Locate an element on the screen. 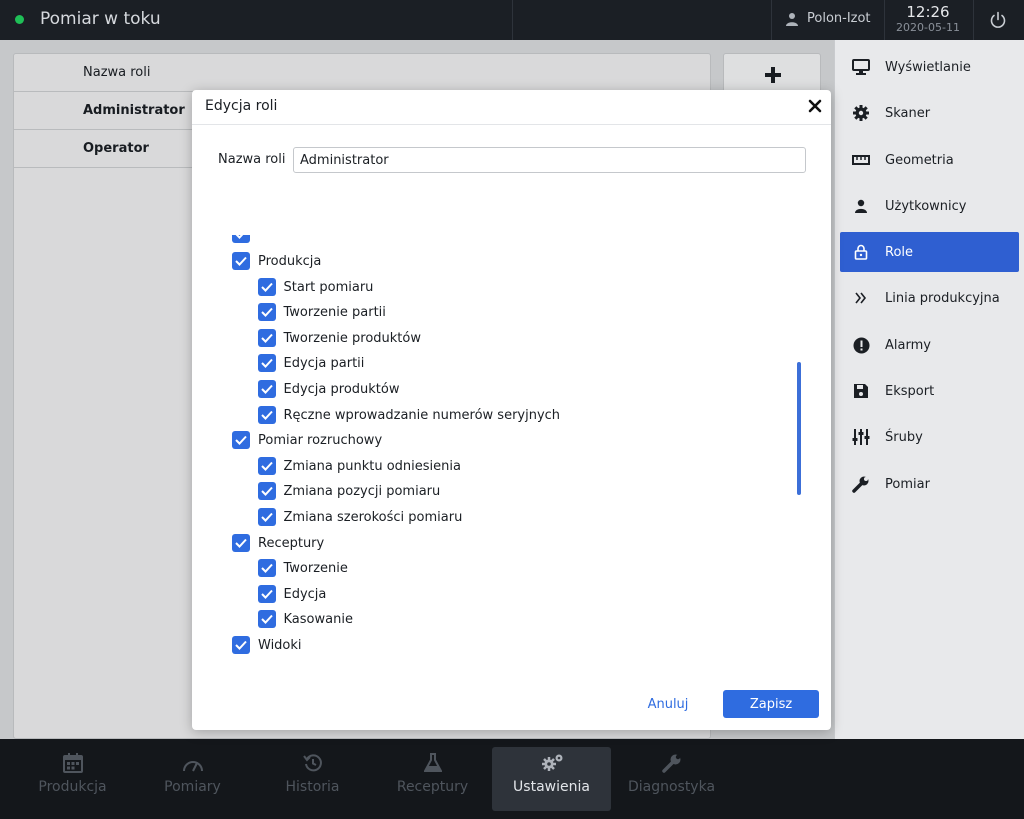 Image resolution: width=1024 pixels, height=819 pixels. sidebar-item-pomiar: Pomiar is located at coordinates (929, 484).